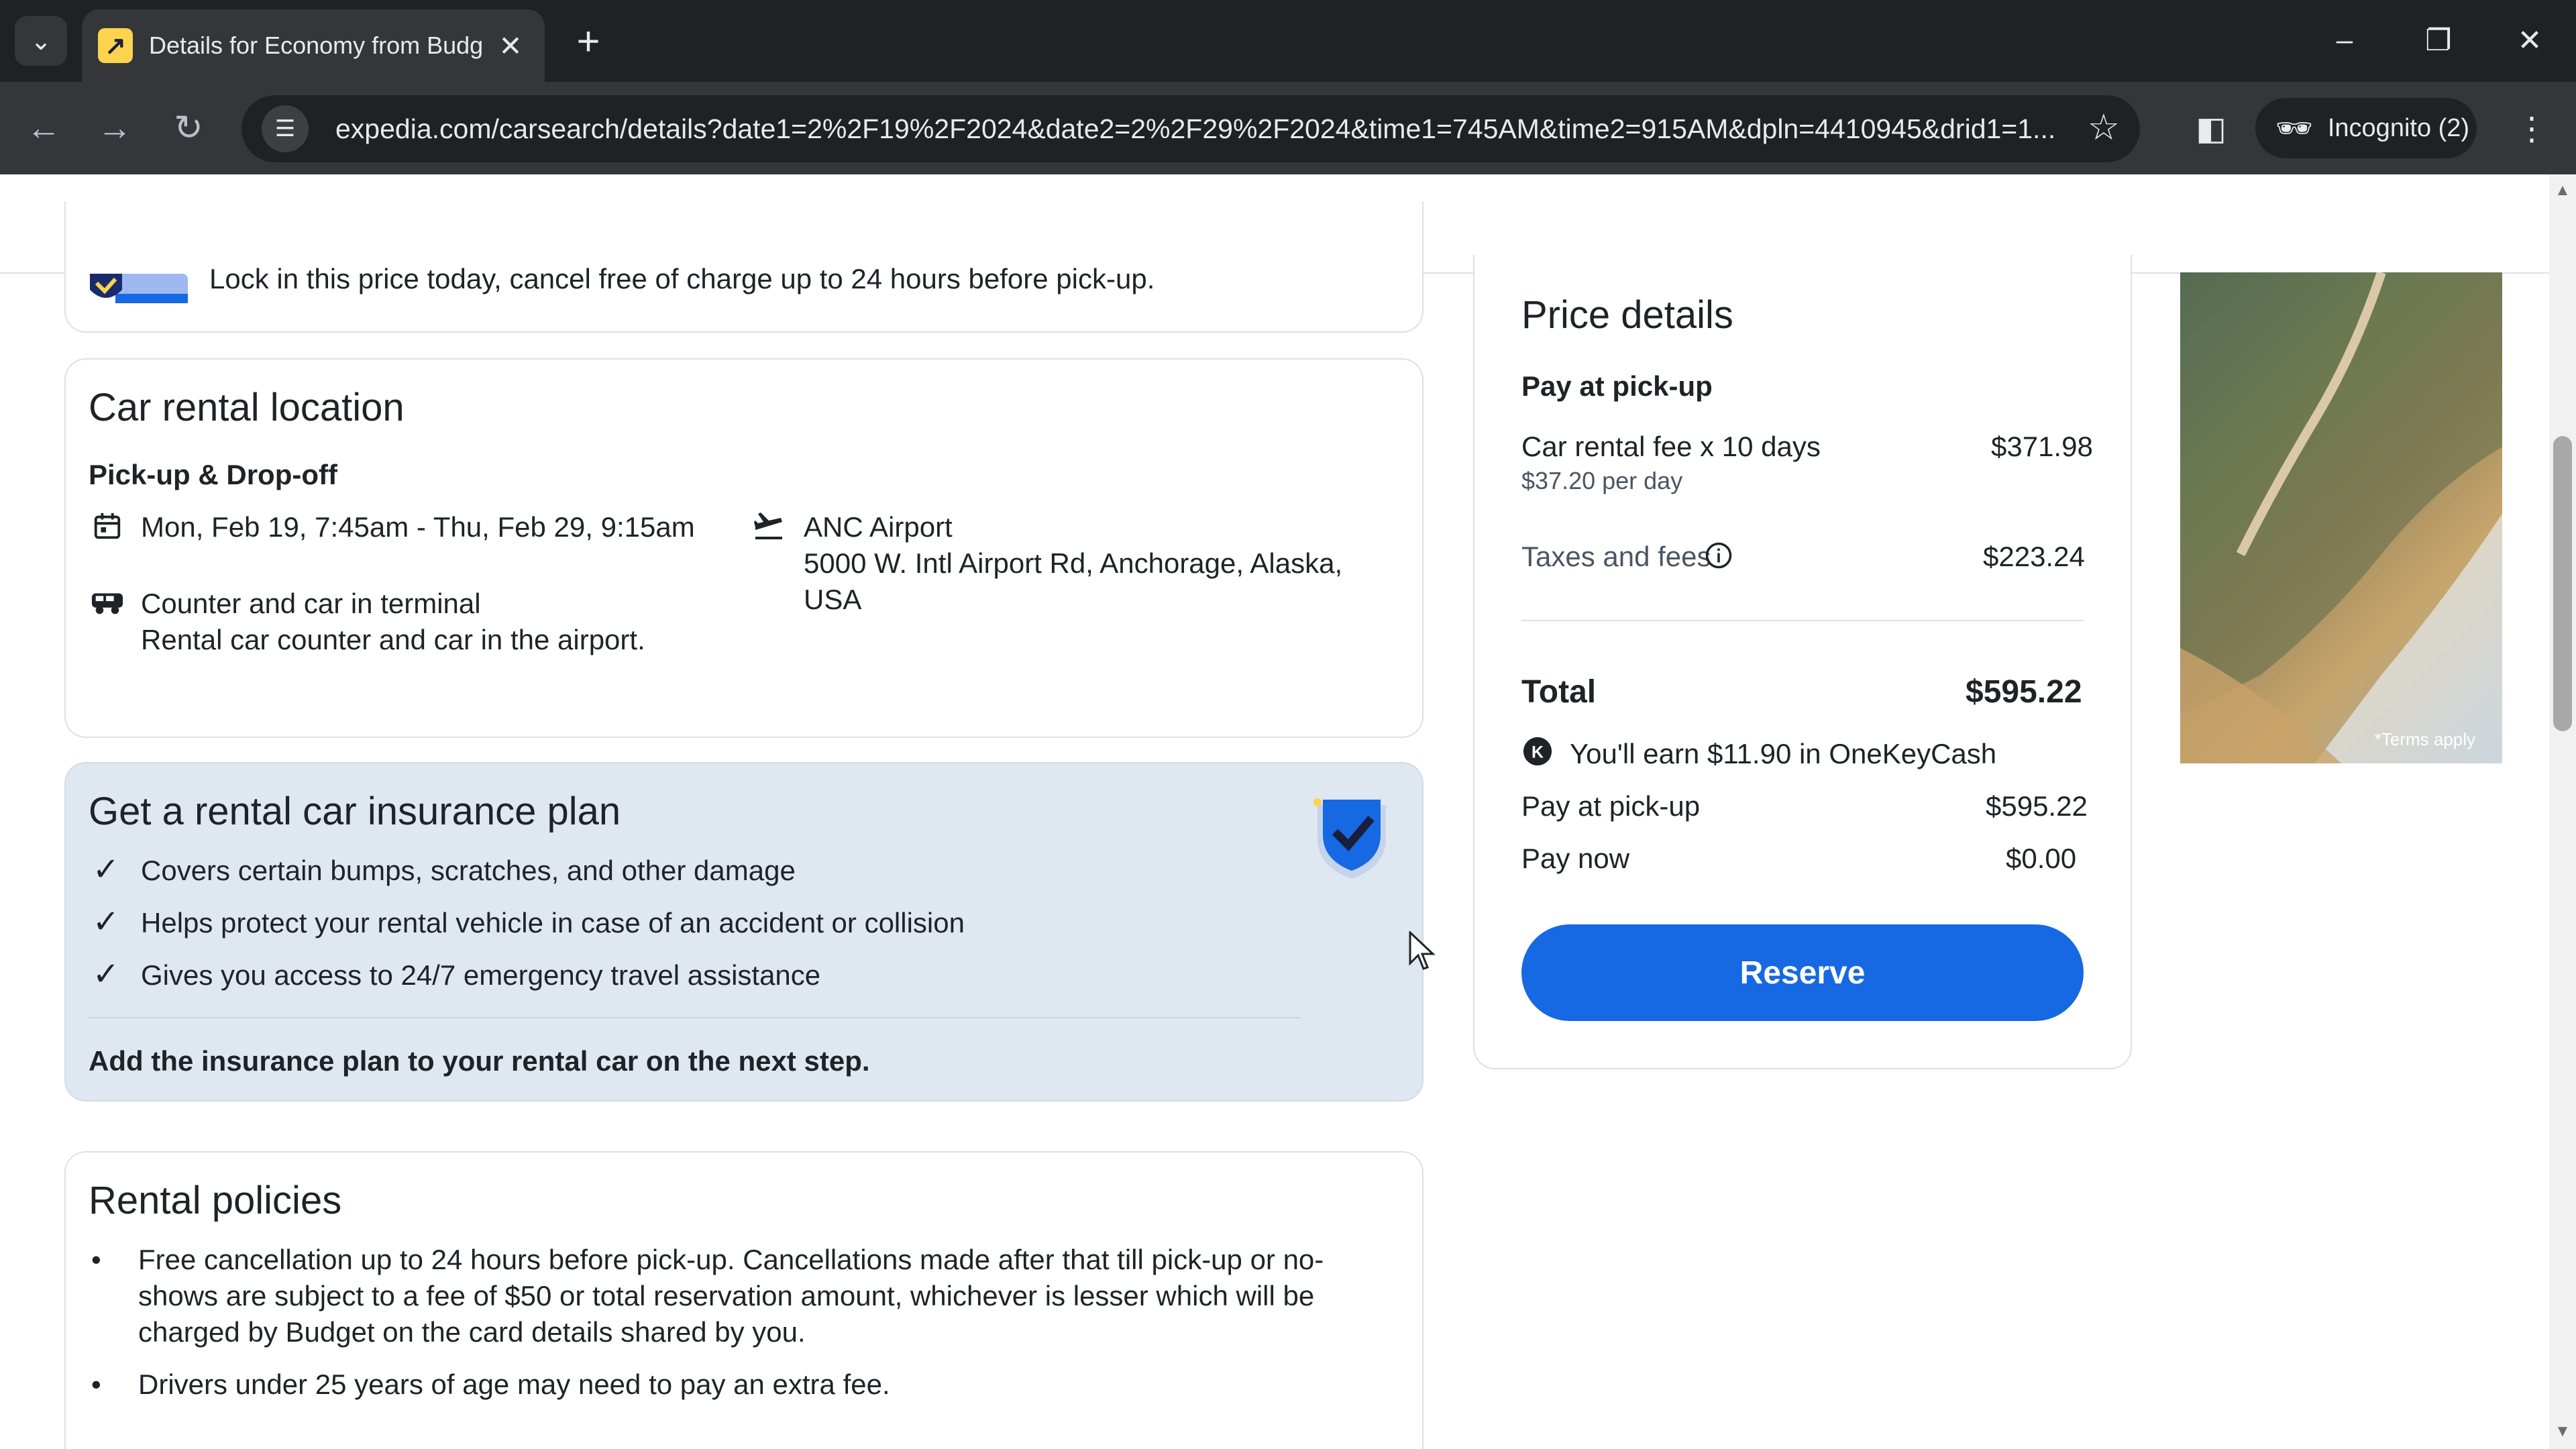 The height and width of the screenshot is (1449, 2576). I want to click on advertisement-image: *Terms apply, so click(2341, 517).